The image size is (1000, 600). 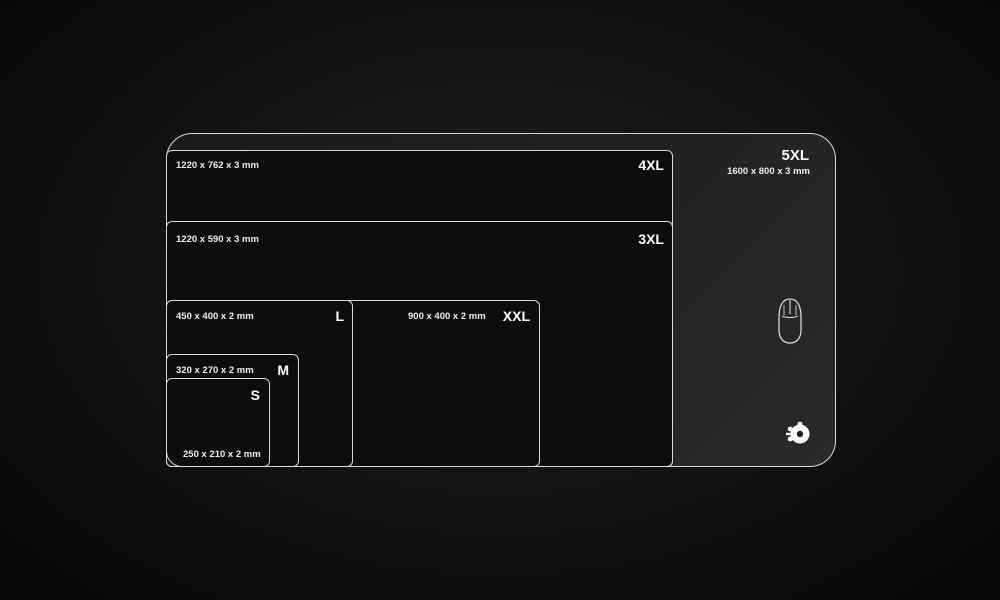 What do you see at coordinates (516, 316) in the screenshot?
I see `pad-xxl-size-label: XXL` at bounding box center [516, 316].